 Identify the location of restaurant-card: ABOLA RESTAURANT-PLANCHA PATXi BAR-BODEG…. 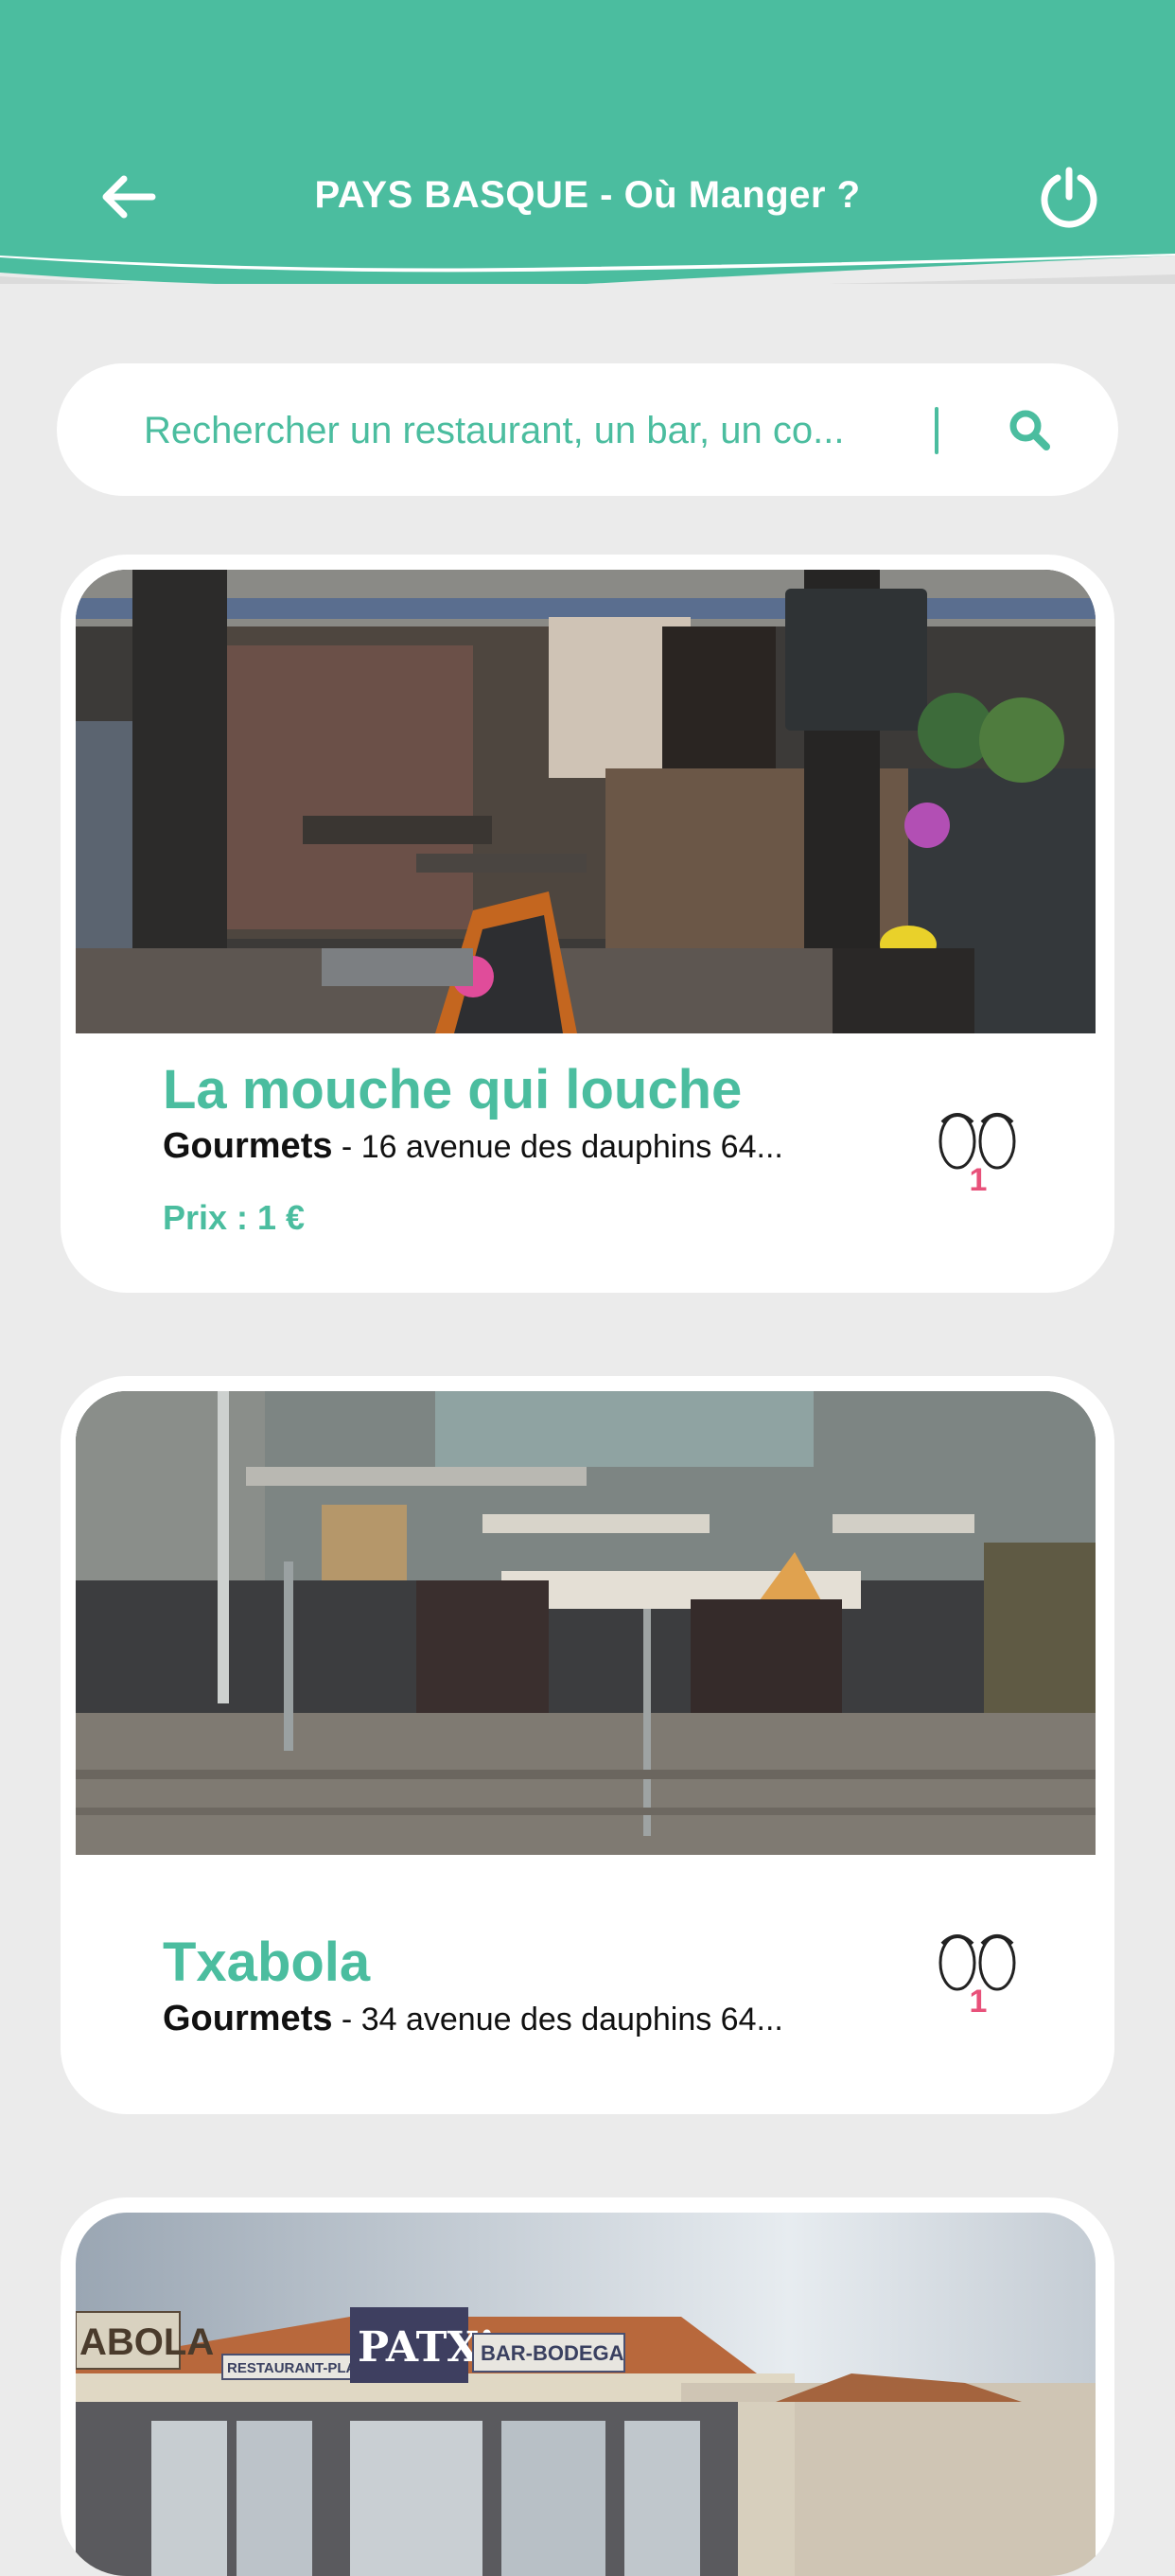
(587, 2386).